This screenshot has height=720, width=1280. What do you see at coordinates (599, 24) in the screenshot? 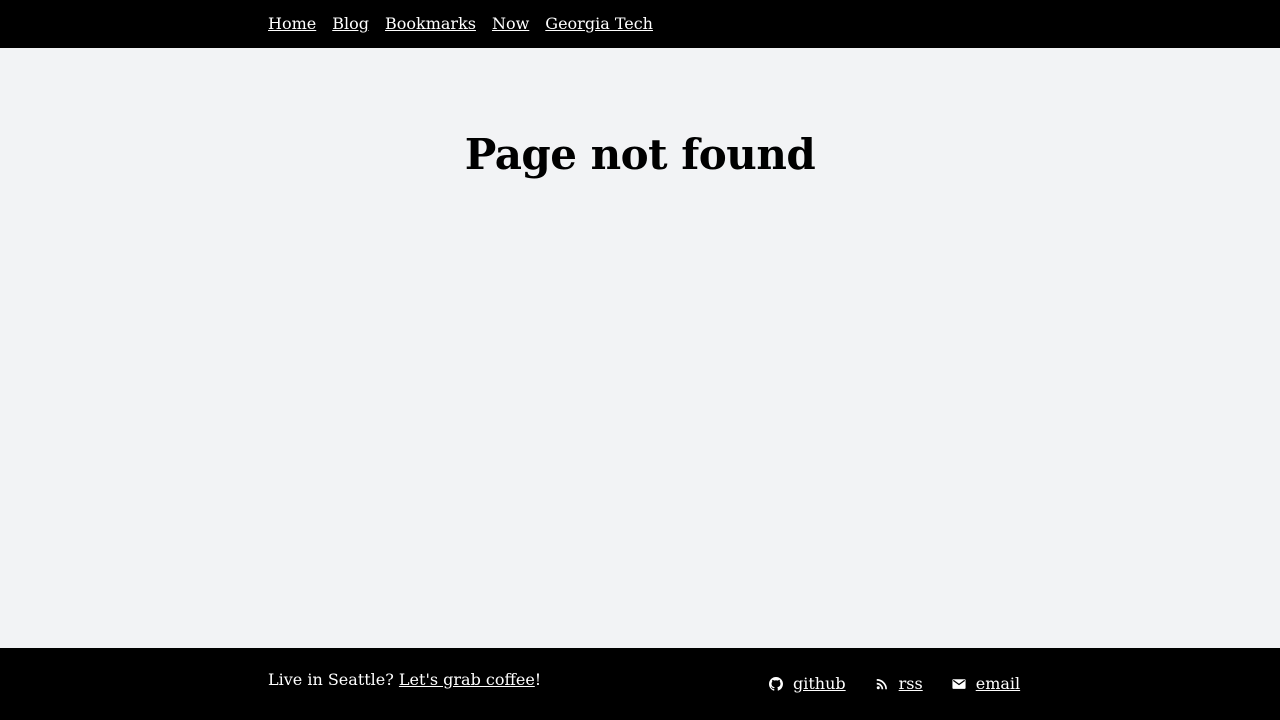
I see `nav-link-georgia-tech: Georgia Tech` at bounding box center [599, 24].